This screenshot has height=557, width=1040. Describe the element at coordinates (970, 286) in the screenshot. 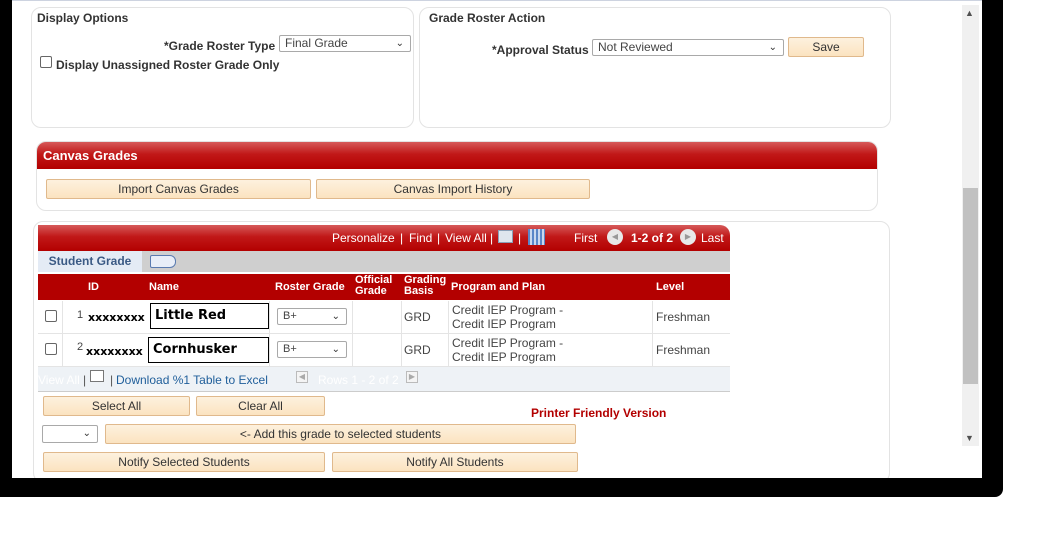

I see `scrollbar-thumb` at that location.